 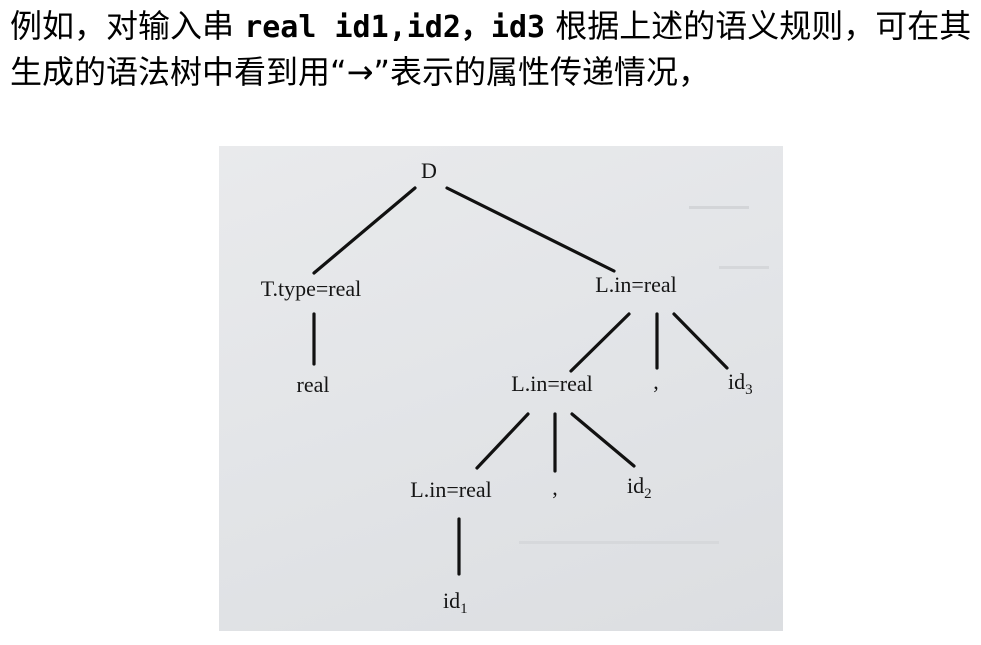 I want to click on edge-d-to-type, so click(x=364, y=230).